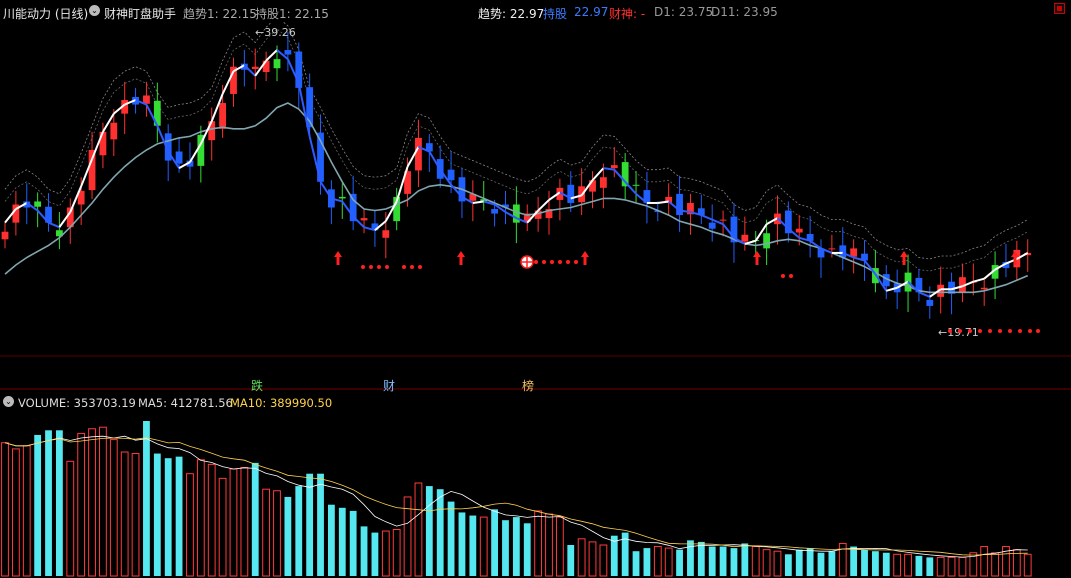  What do you see at coordinates (627, 14) in the screenshot?
I see `god-value: 财神: -` at bounding box center [627, 14].